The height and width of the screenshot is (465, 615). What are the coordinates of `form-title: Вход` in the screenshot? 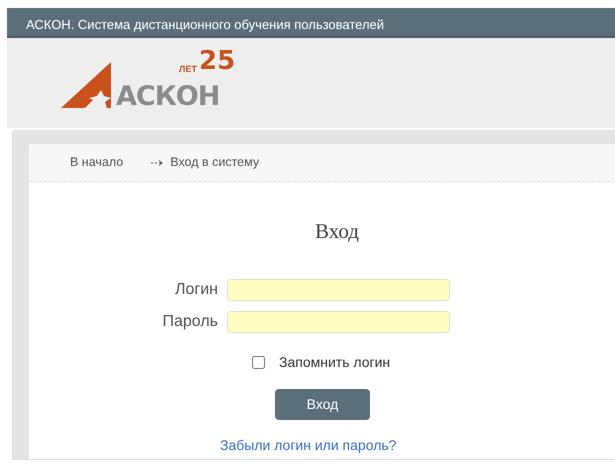 It's located at (337, 231).